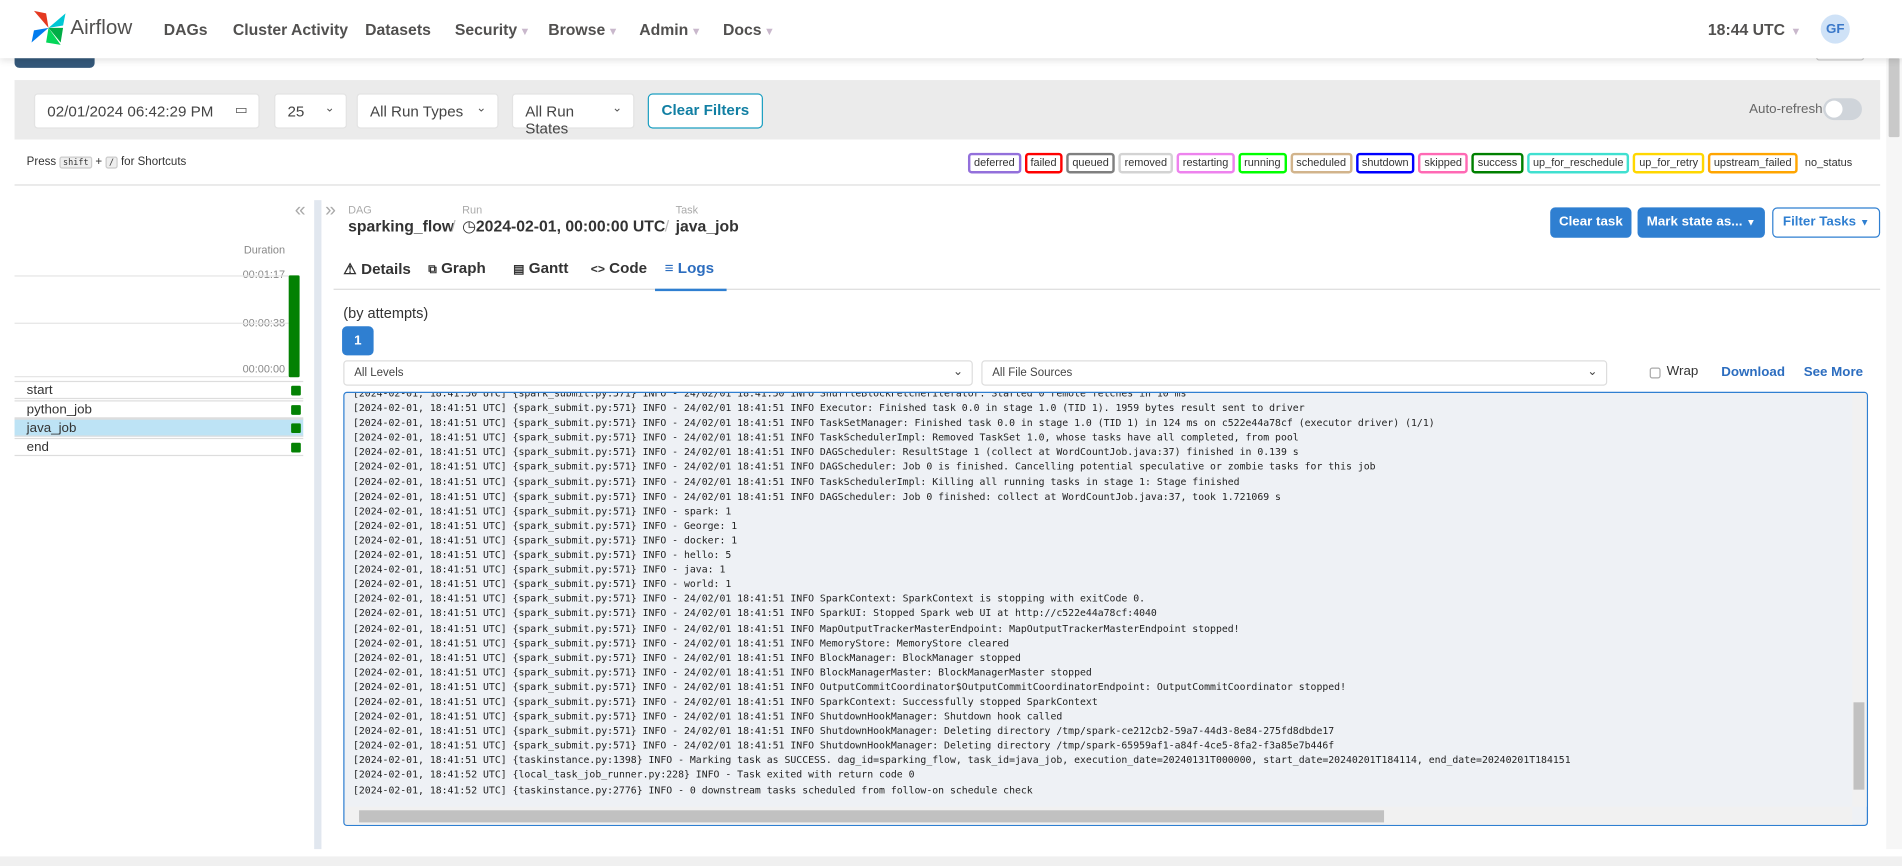 The width and height of the screenshot is (1902, 866). Describe the element at coordinates (111, 162) in the screenshot. I see `slash-key: /` at that location.